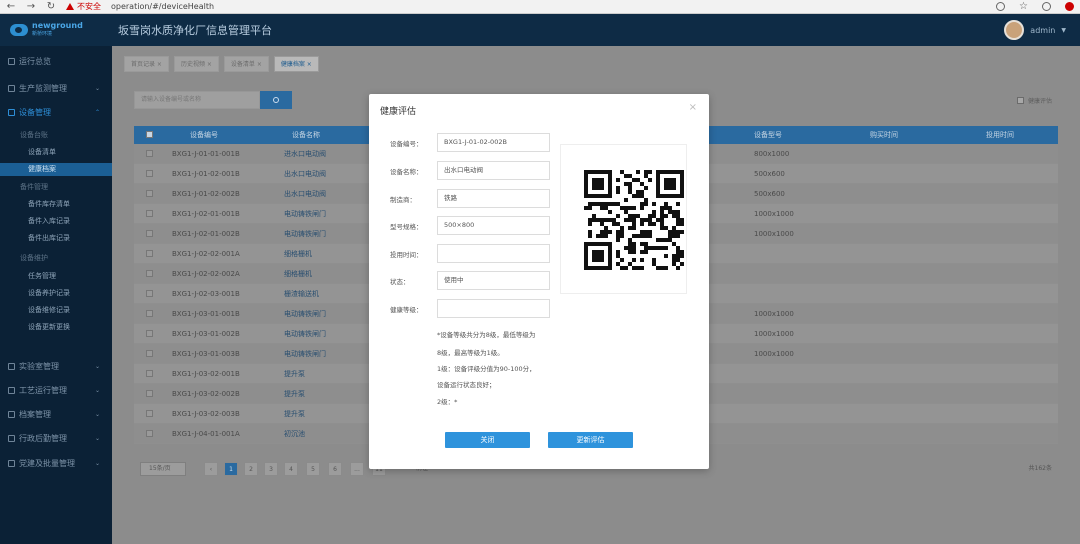 The height and width of the screenshot is (544, 1080). I want to click on security-warning: 不安全, so click(83, 6).